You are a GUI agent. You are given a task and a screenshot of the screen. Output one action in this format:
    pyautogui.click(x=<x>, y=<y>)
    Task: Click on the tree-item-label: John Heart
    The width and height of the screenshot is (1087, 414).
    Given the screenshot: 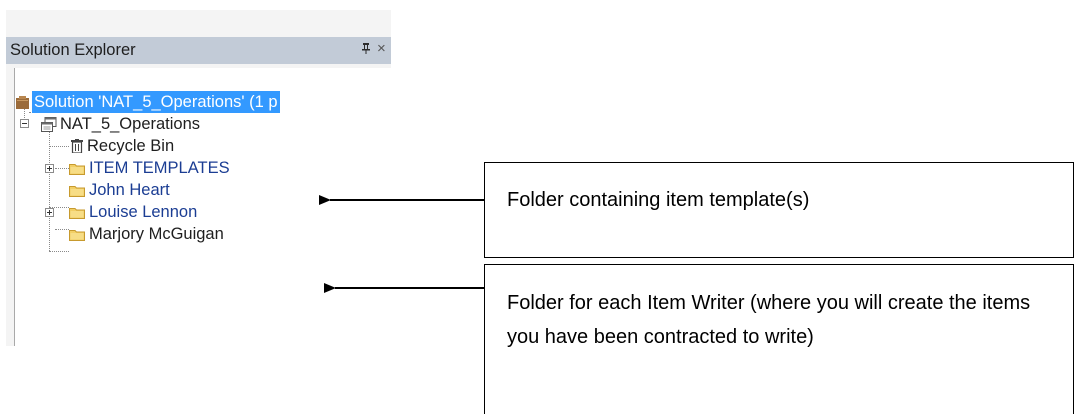 What is the action you would take?
    pyautogui.click(x=129, y=190)
    